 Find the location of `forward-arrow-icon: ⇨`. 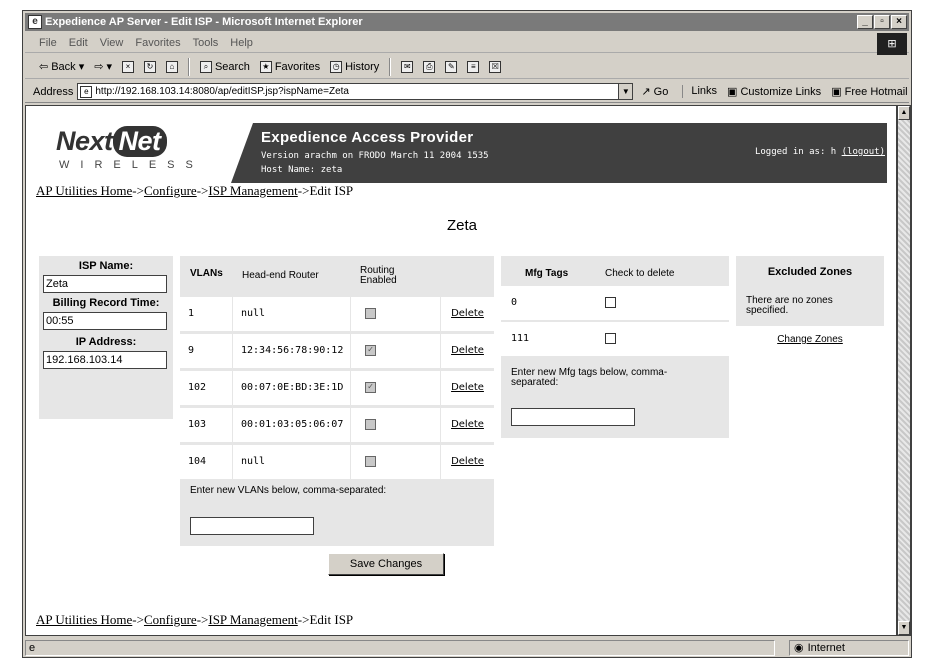

forward-arrow-icon: ⇨ is located at coordinates (99, 67).